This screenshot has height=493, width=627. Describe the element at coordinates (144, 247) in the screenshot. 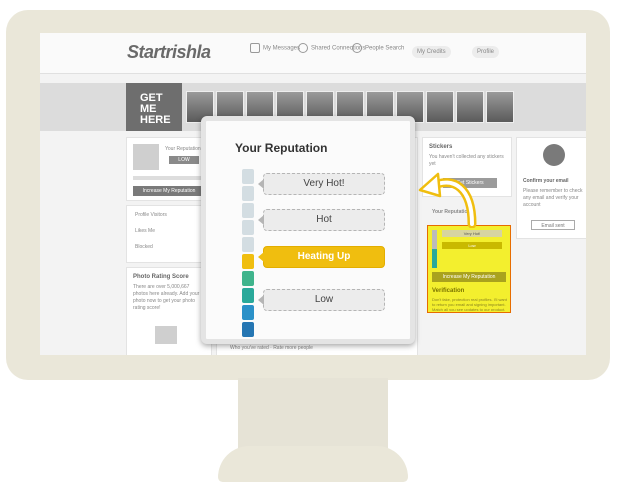

I see `link-blocked: Blocked` at that location.